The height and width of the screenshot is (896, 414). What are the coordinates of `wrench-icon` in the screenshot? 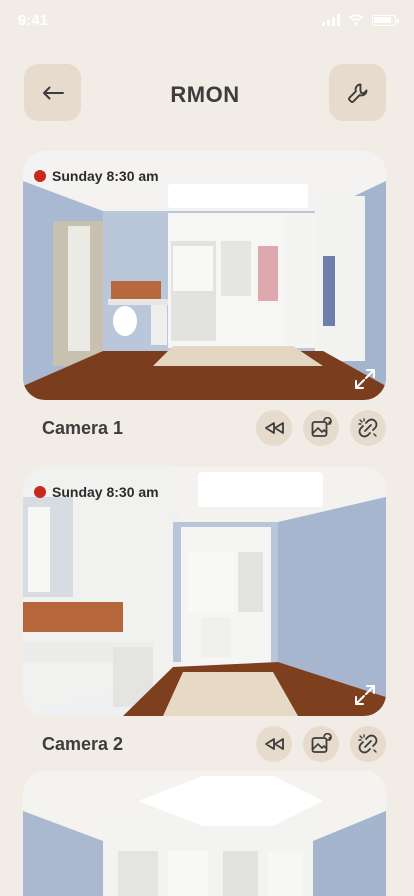 It's located at (357, 93).